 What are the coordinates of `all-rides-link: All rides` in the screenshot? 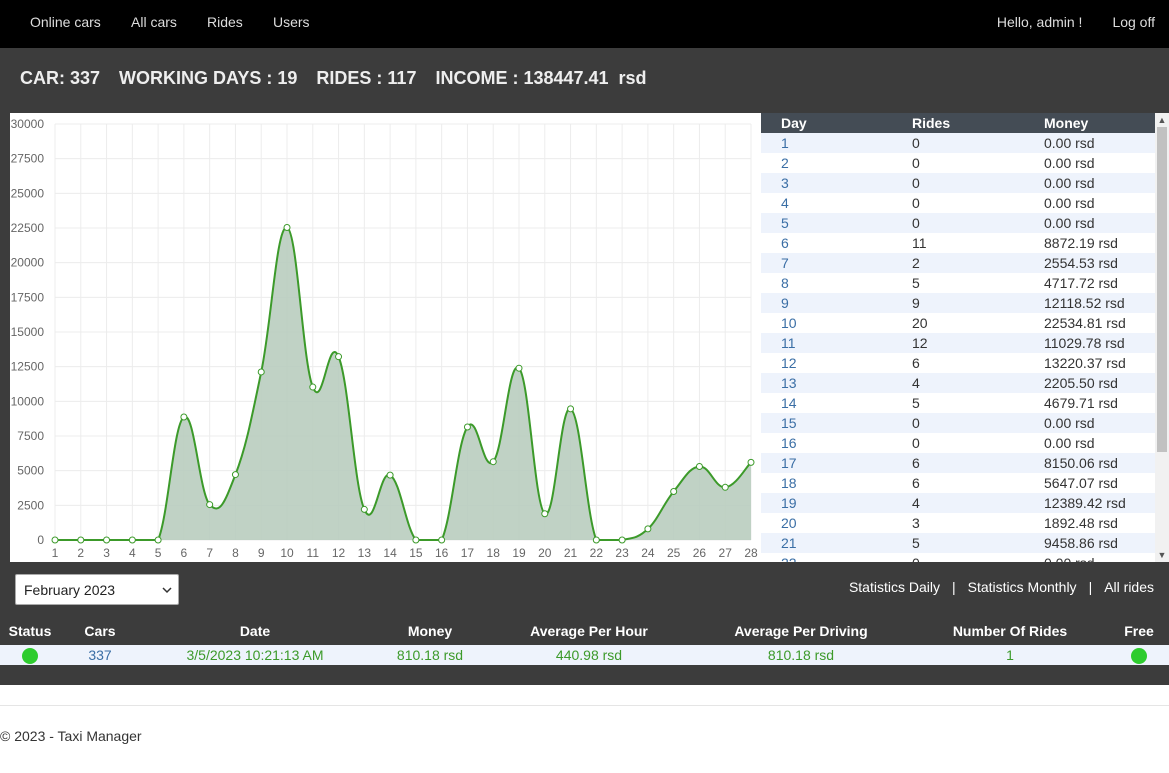 It's located at (1129, 587).